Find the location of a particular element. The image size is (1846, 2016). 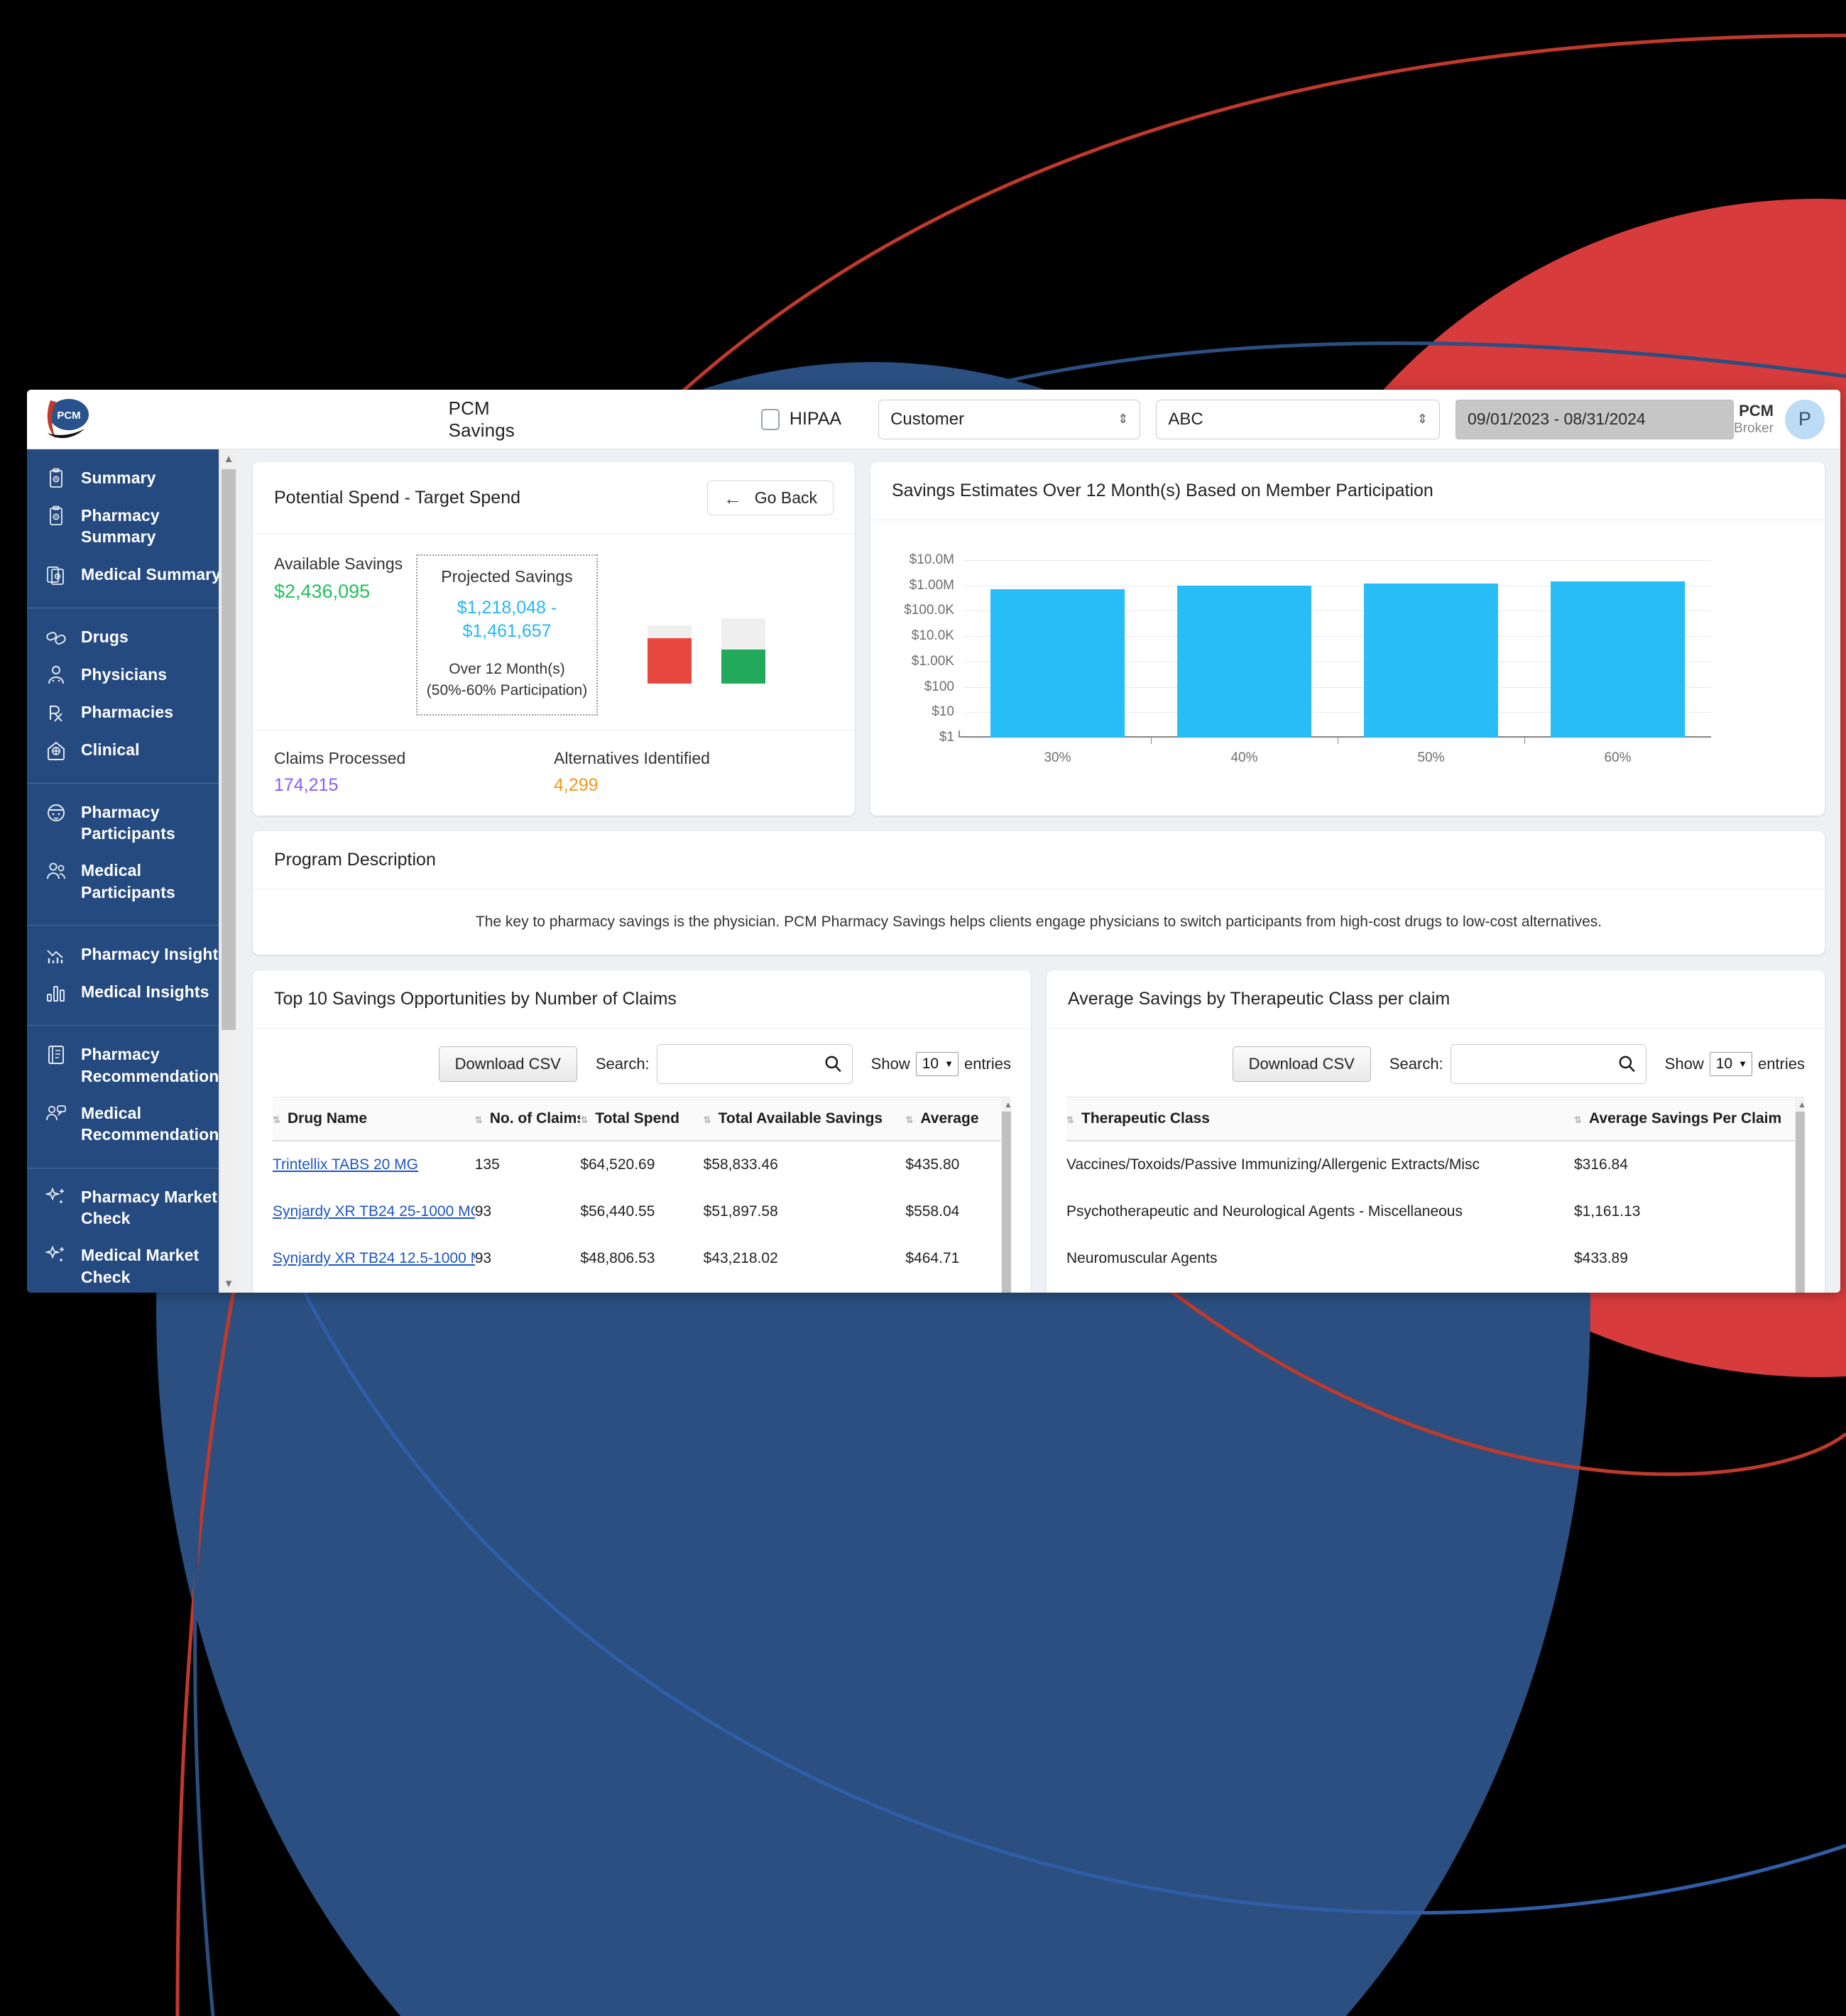

table-cell: $56,440.55 is located at coordinates (617, 1212).